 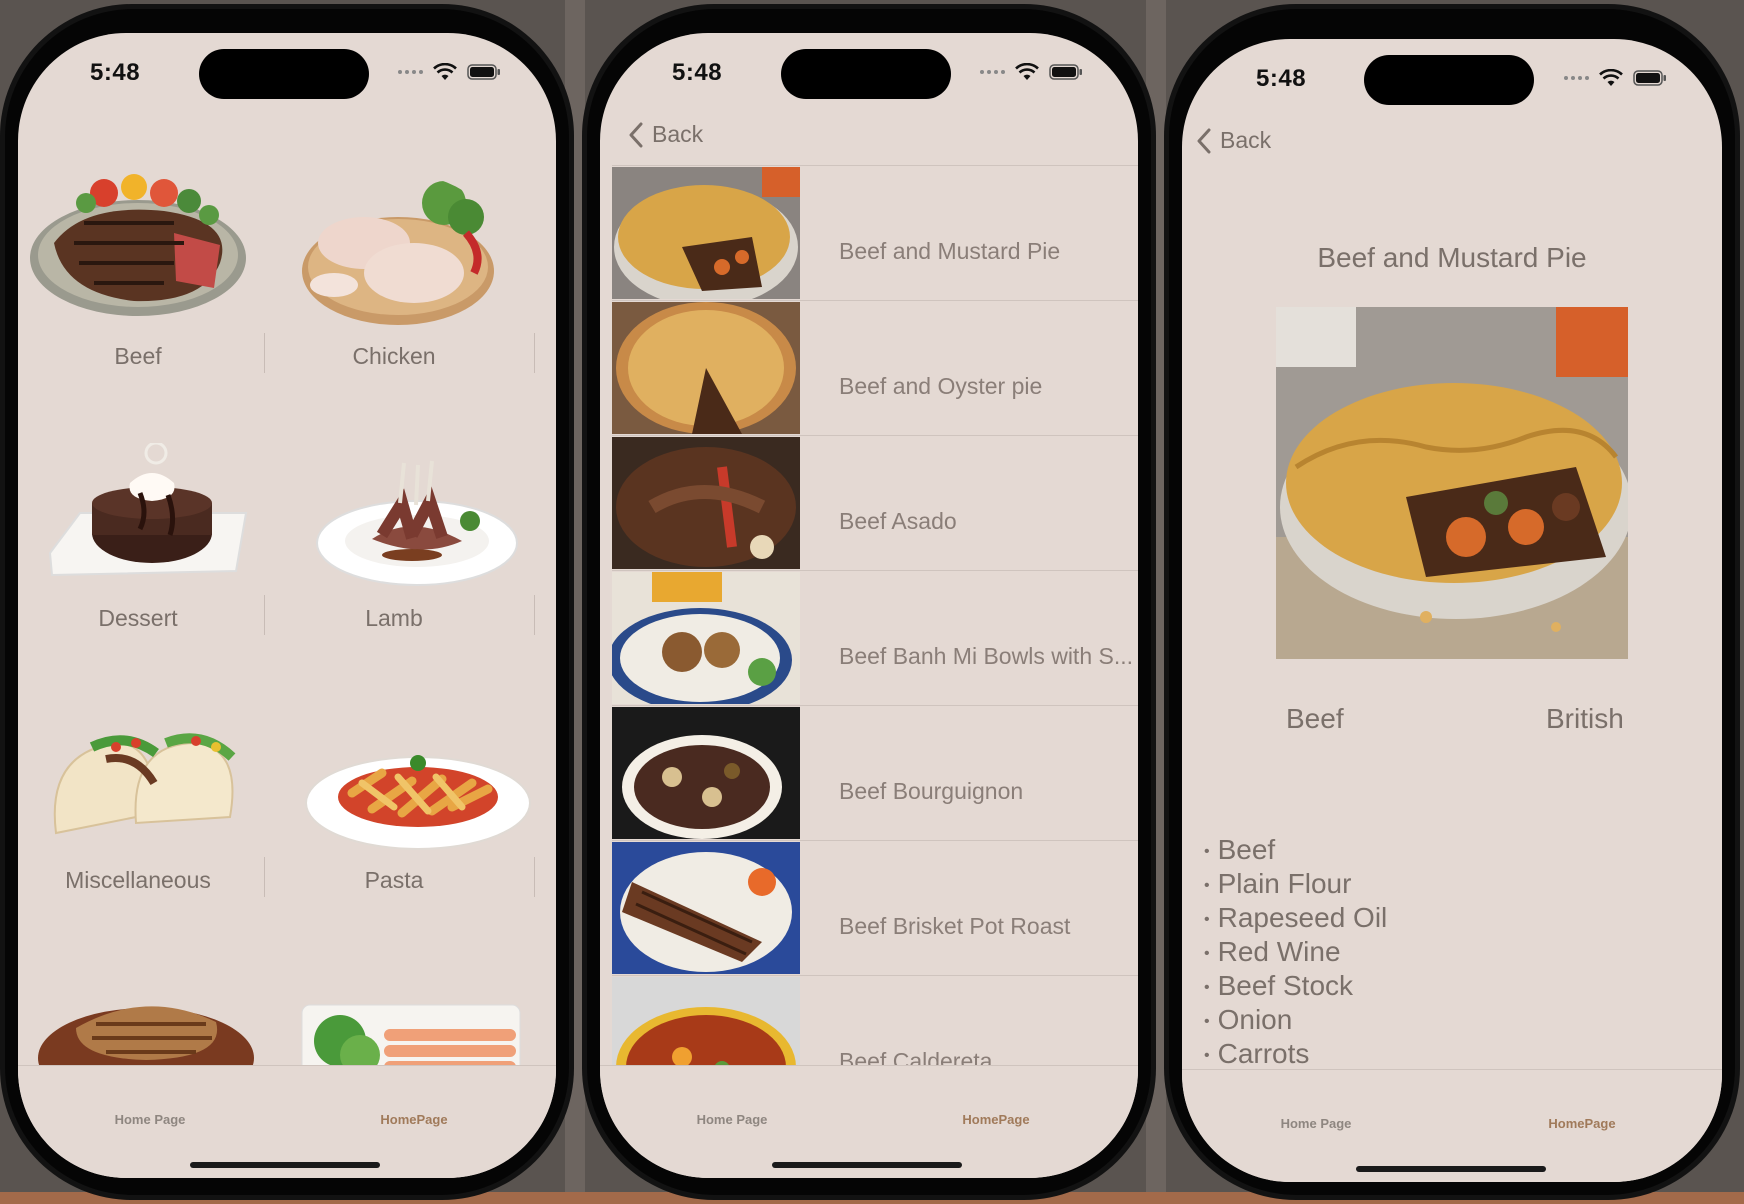 What do you see at coordinates (1248, 1019) in the screenshot?
I see `ingredient-item: • Onion` at bounding box center [1248, 1019].